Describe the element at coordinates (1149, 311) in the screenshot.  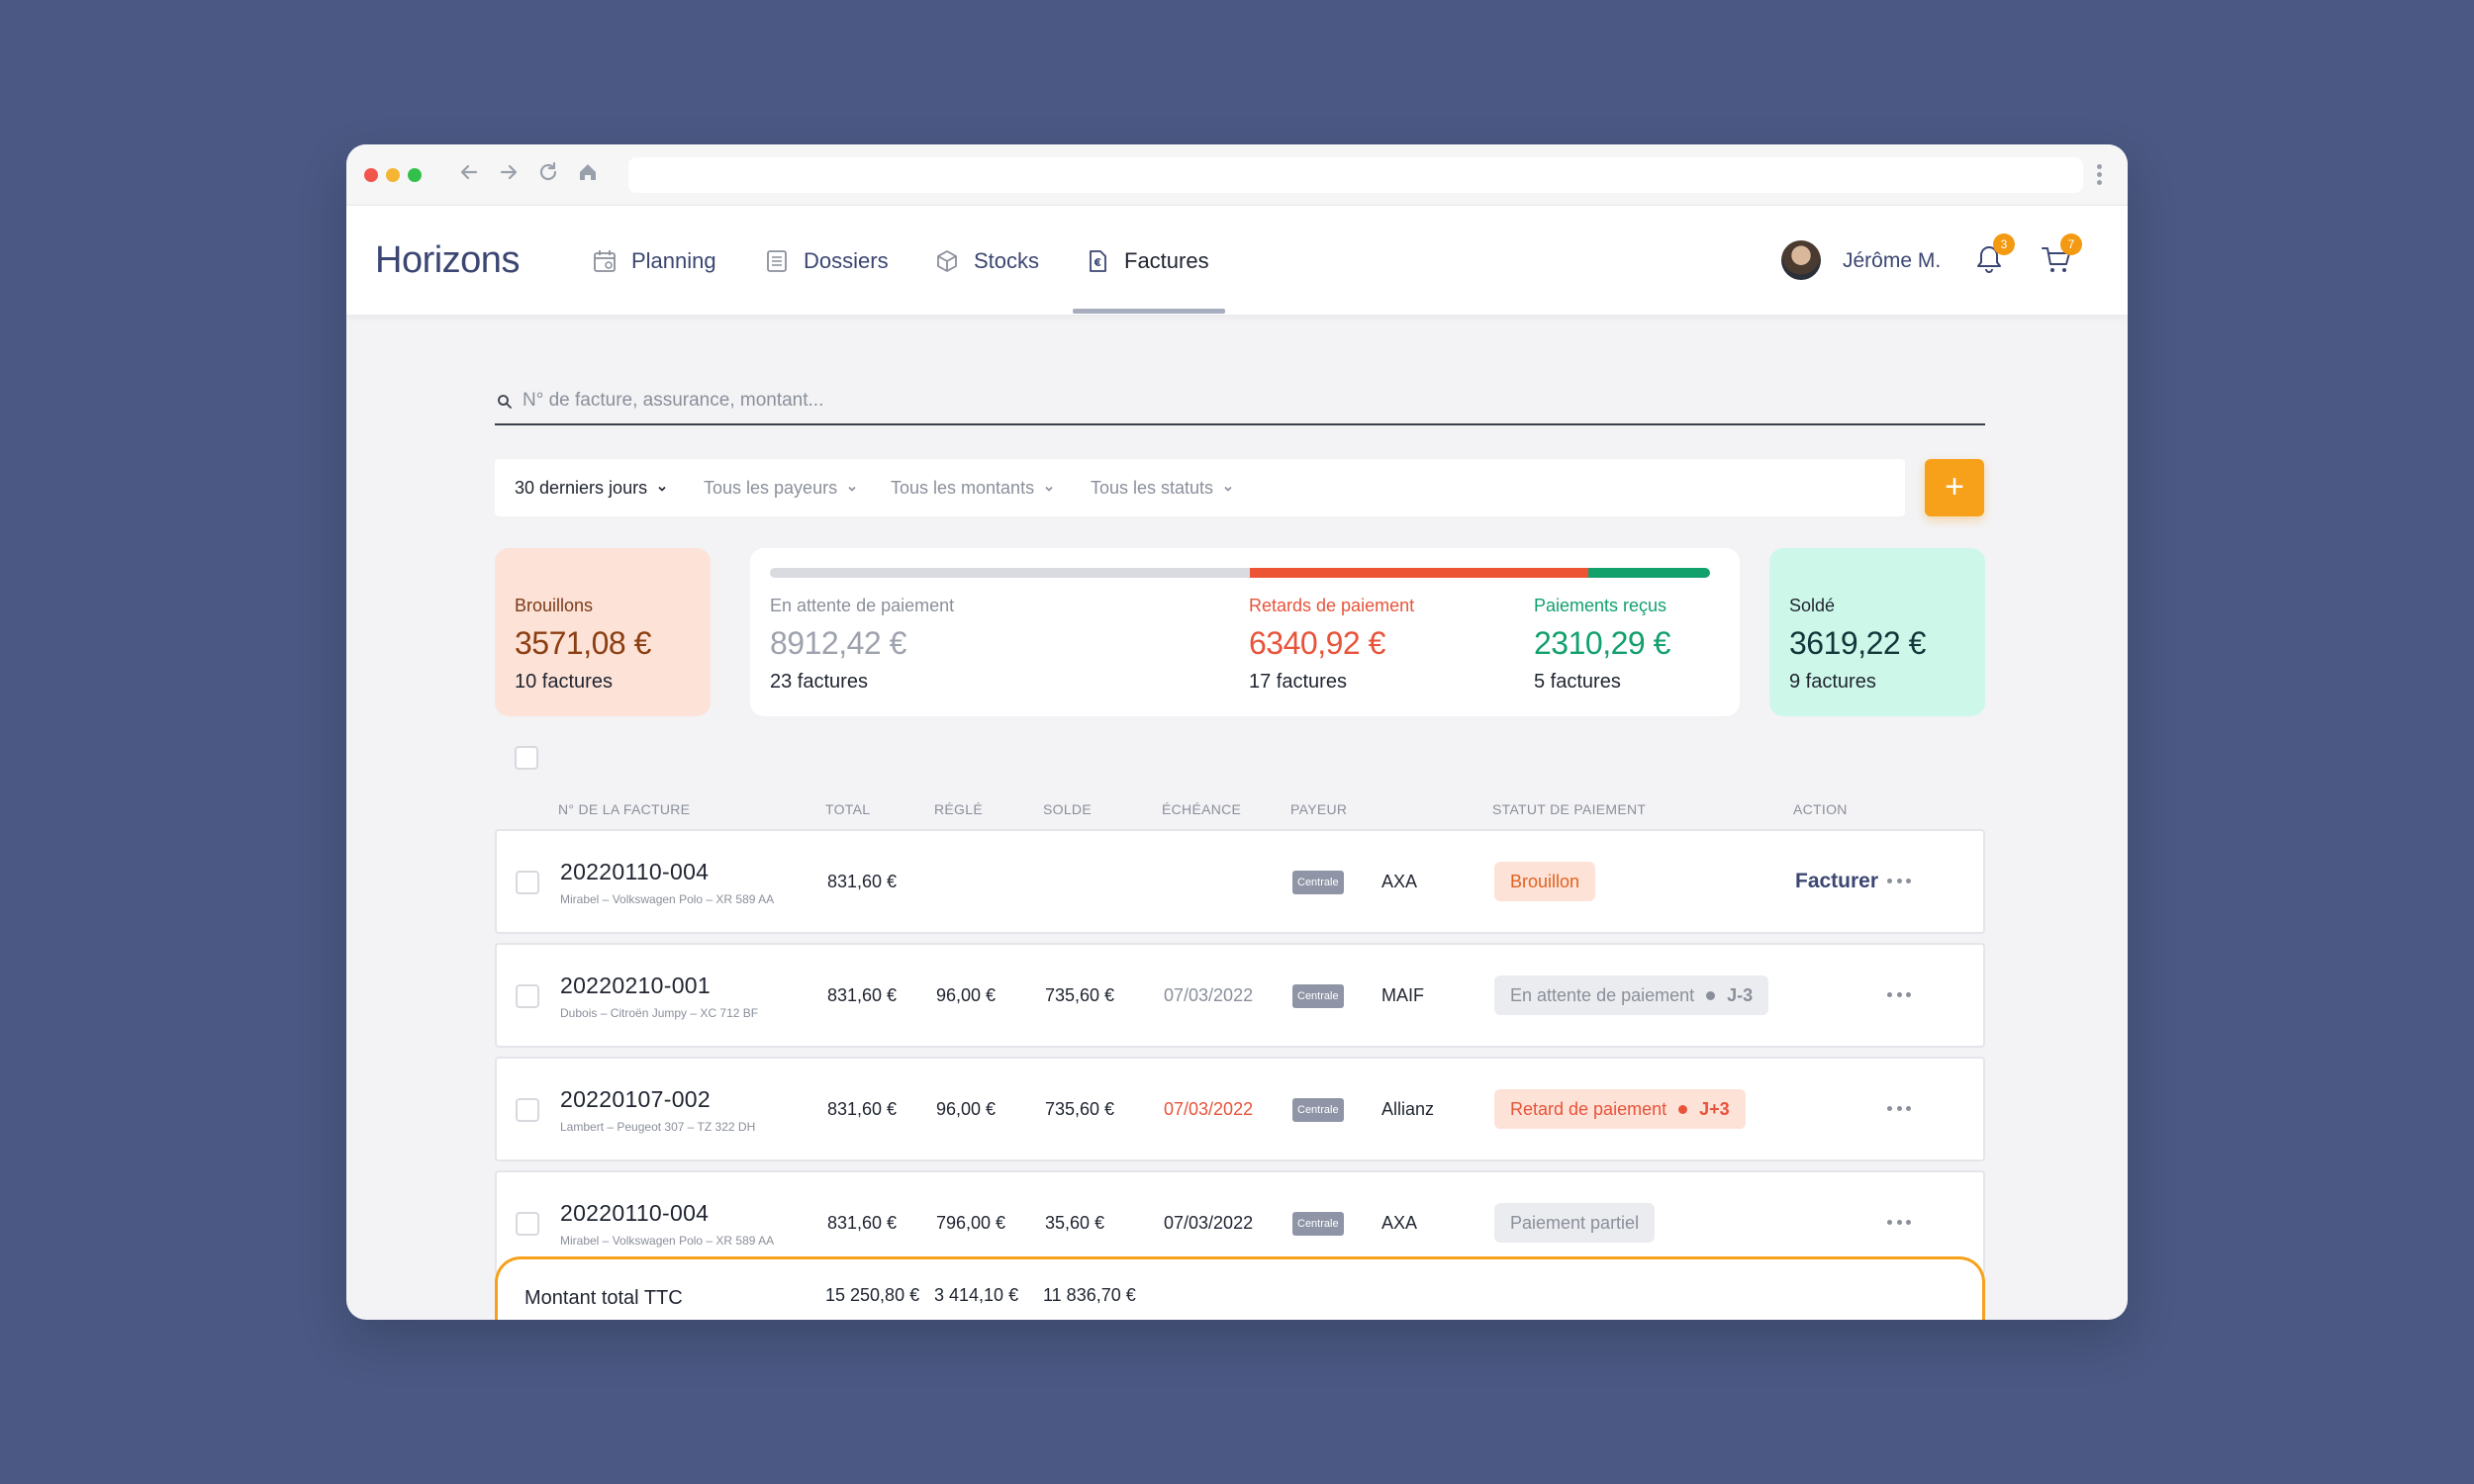
I see `active-tab-indicator` at that location.